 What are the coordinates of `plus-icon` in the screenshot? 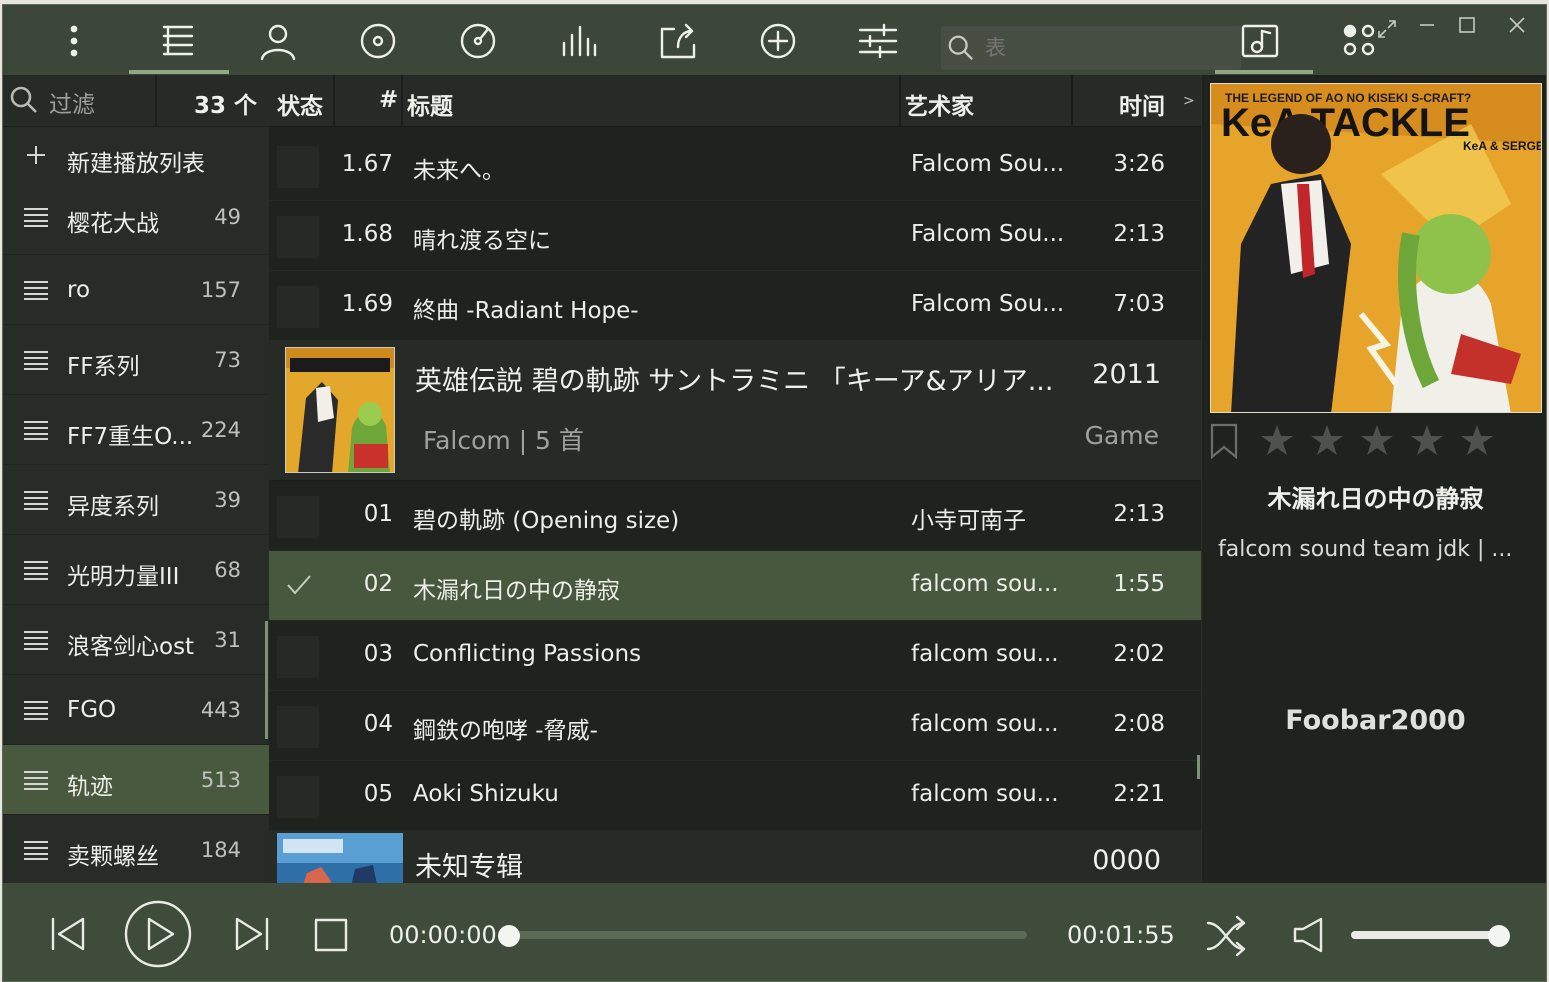 It's located at (36, 155).